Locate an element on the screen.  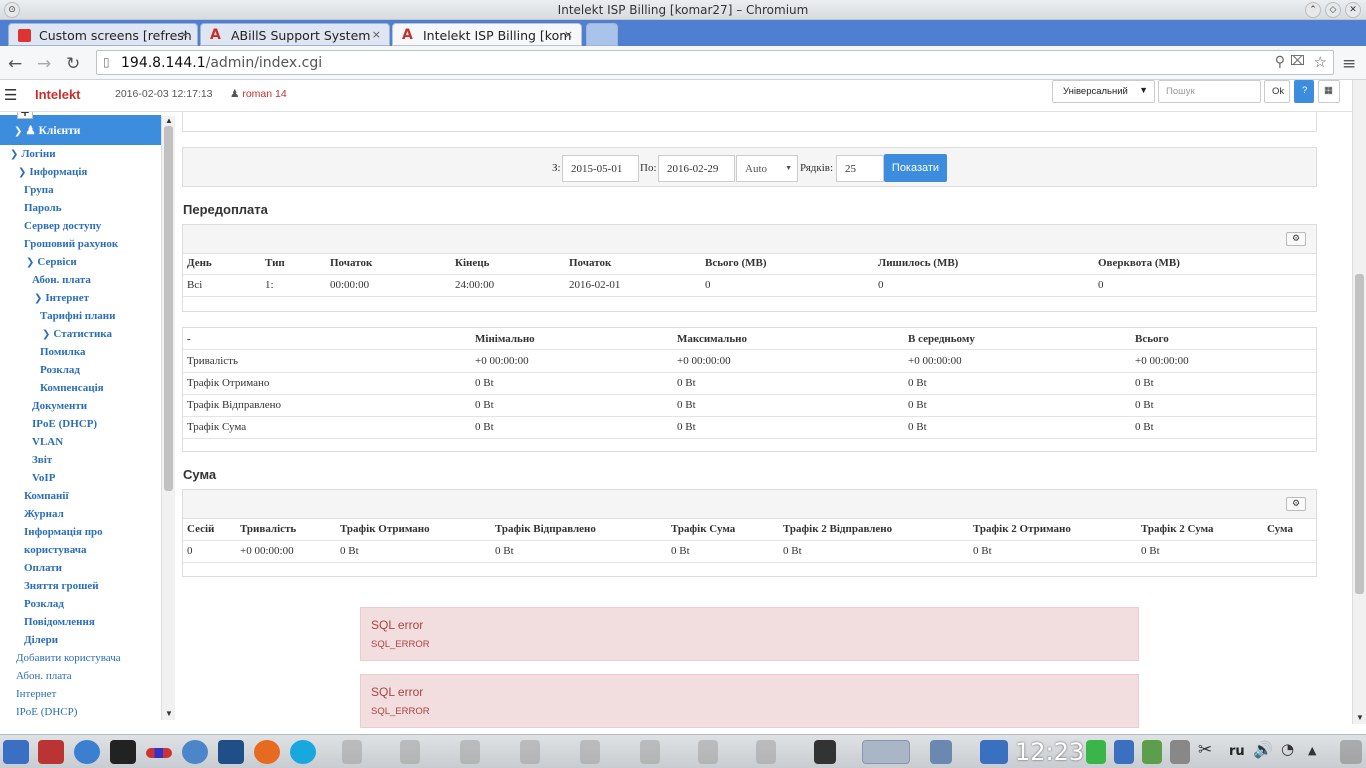
sidebar-item: ❯ Інформація is located at coordinates (52, 172).